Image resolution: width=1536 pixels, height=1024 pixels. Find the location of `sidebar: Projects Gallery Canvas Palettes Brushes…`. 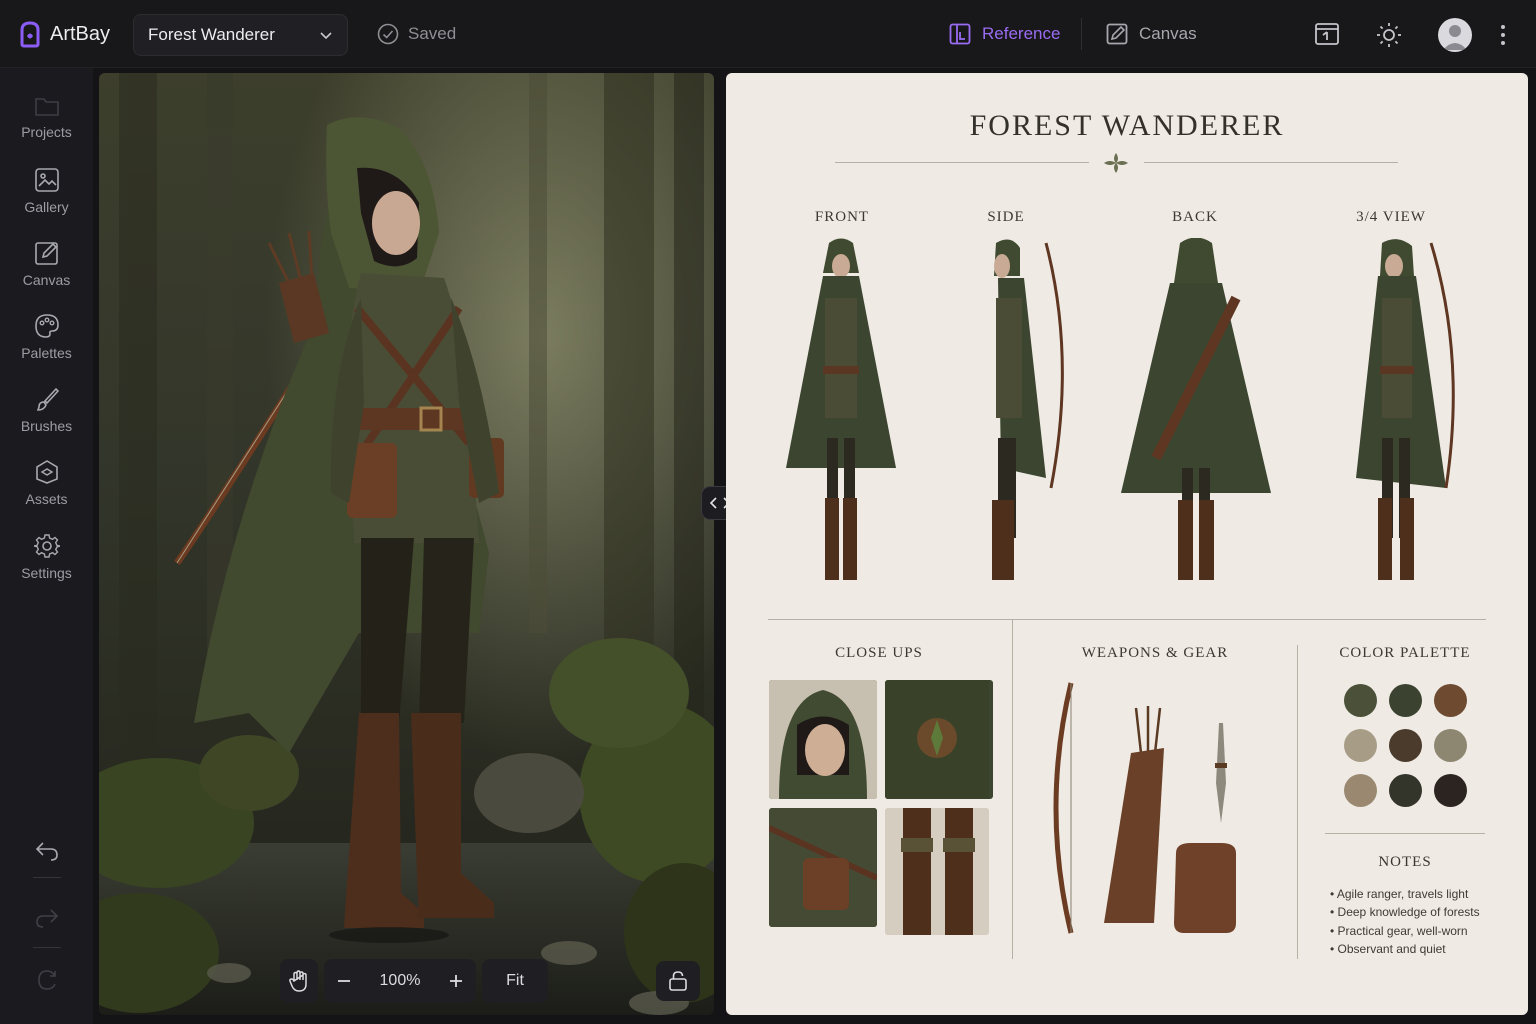

sidebar: Projects Gallery Canvas Palettes Brushes… is located at coordinates (46, 546).